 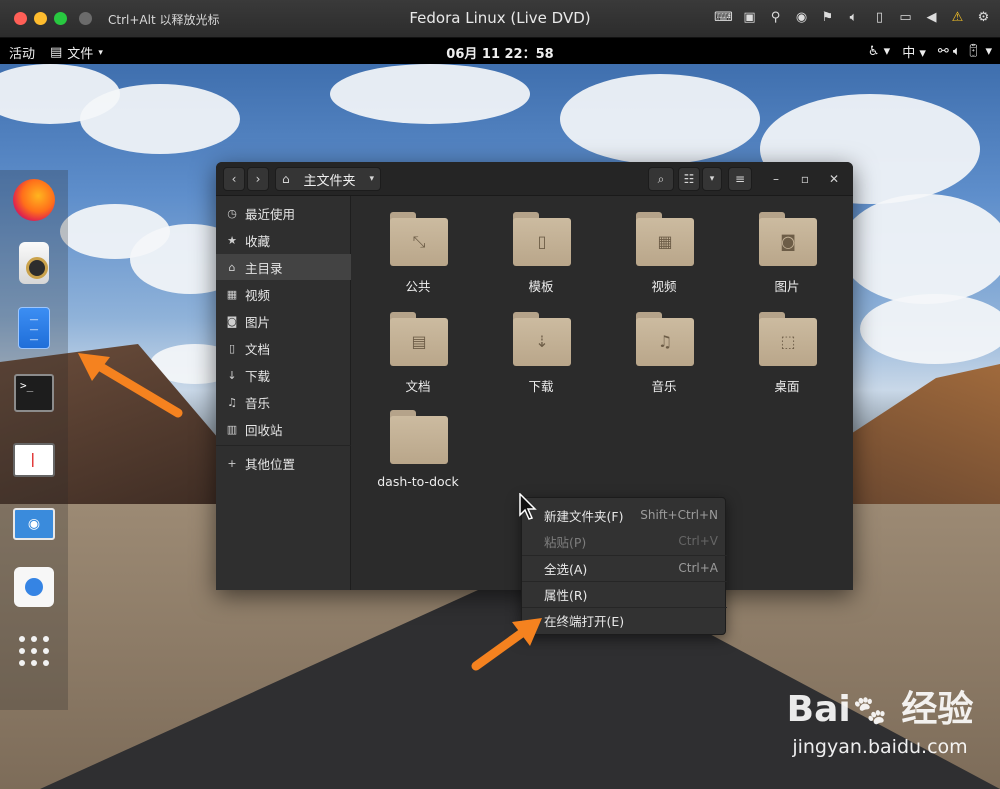 I want to click on view-options-button: ▾, so click(x=712, y=179).